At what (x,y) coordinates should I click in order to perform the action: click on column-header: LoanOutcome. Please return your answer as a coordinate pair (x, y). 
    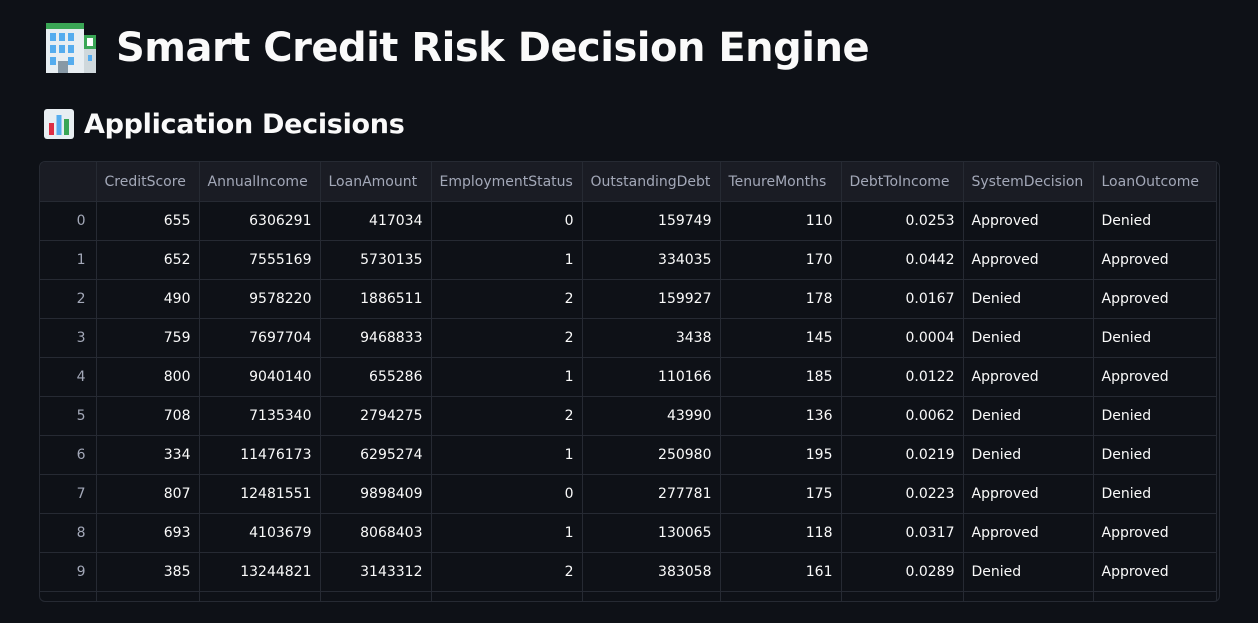
    Looking at the image, I should click on (1155, 182).